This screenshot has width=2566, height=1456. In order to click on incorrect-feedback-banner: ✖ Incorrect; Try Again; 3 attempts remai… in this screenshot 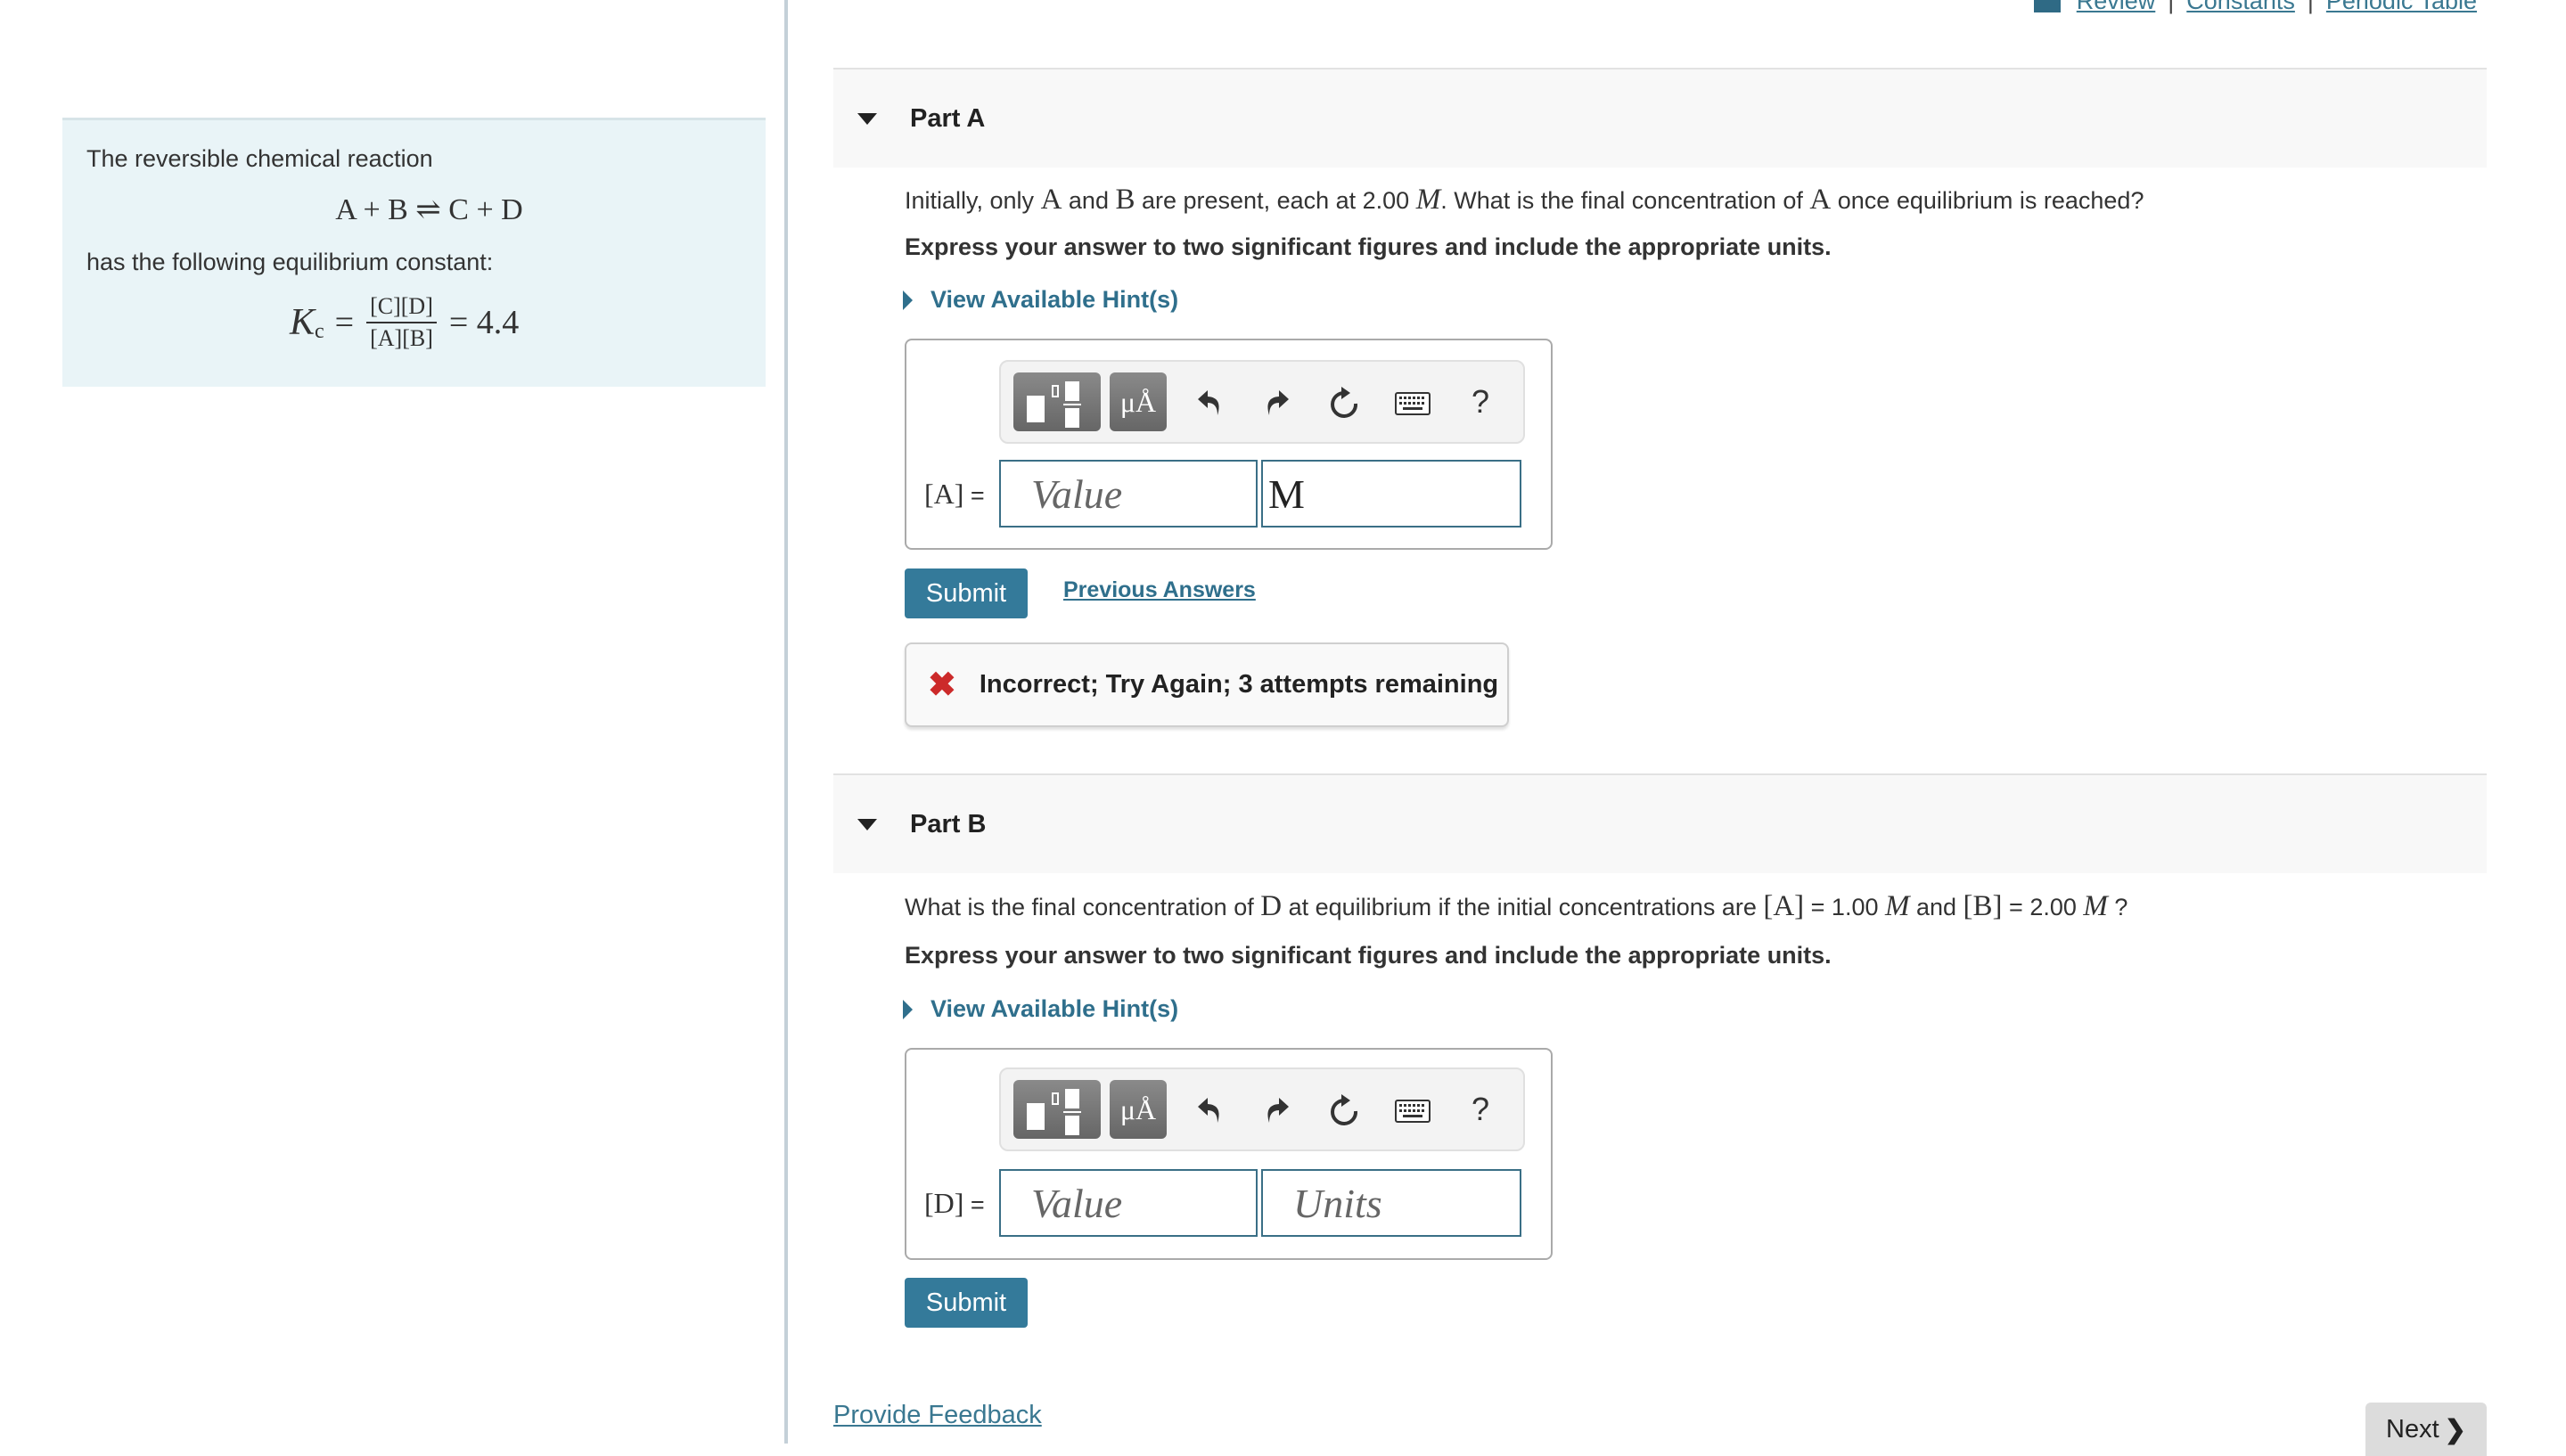, I will do `click(1207, 684)`.